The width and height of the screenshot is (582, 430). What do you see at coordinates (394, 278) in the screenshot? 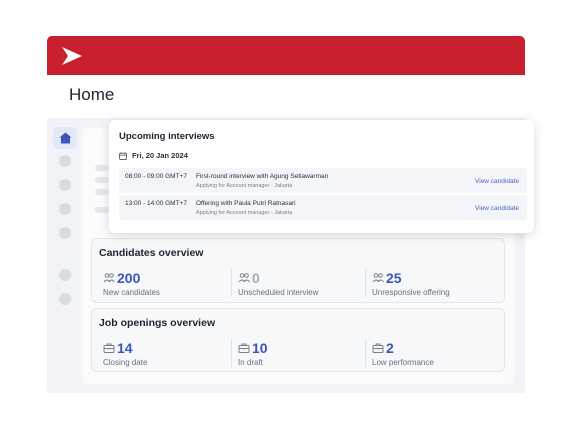
I see `stat-value: 25` at bounding box center [394, 278].